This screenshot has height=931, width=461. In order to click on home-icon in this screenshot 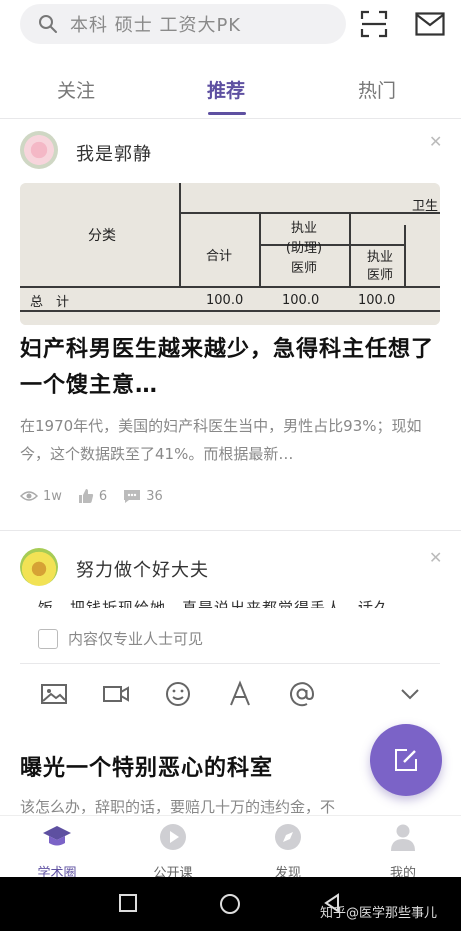, I will do `click(230, 904)`.